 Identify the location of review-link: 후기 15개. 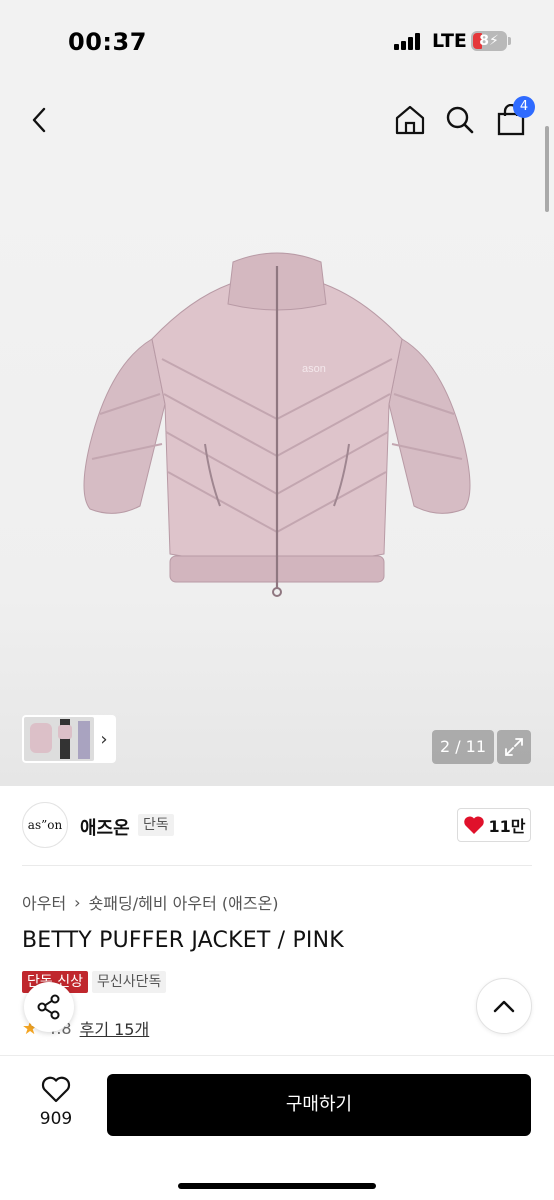
(115, 1028).